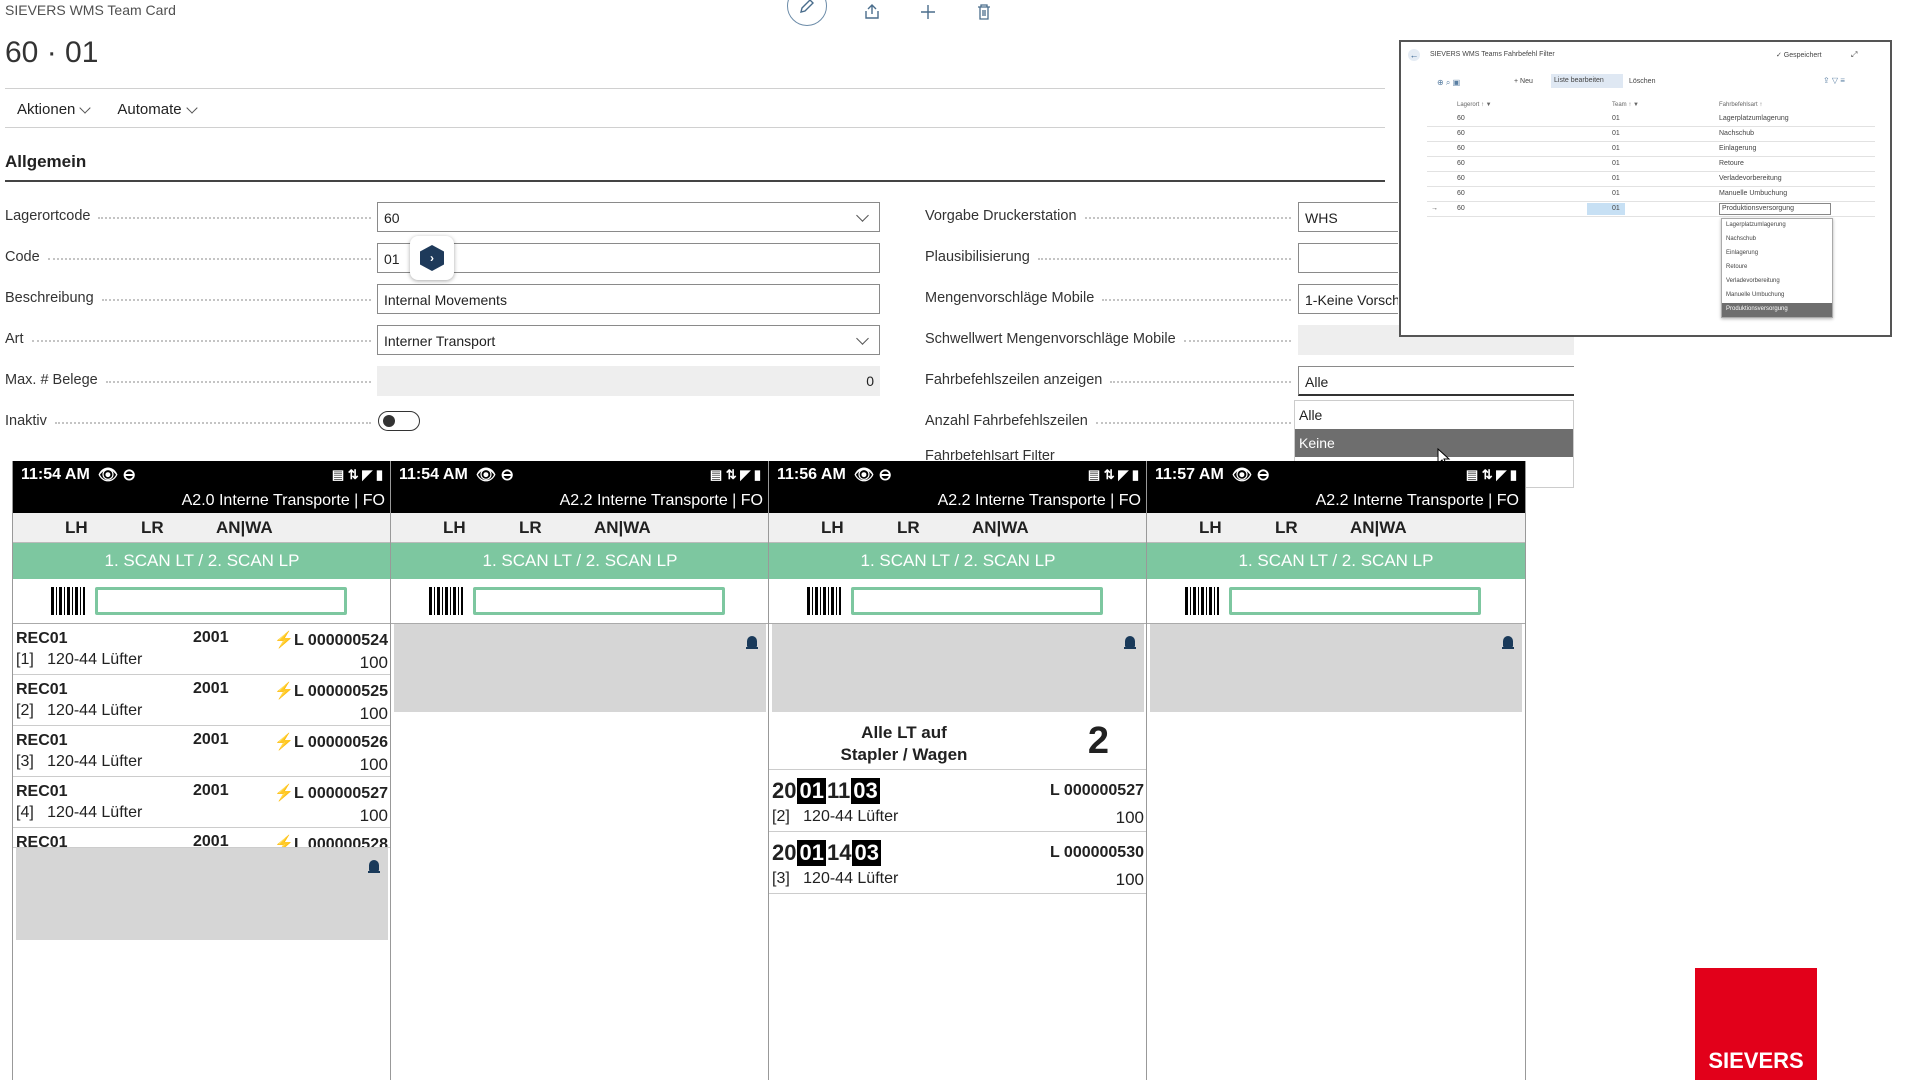  What do you see at coordinates (1651, 134) in the screenshot?
I see `inset-row: 60 01 Nachschub` at bounding box center [1651, 134].